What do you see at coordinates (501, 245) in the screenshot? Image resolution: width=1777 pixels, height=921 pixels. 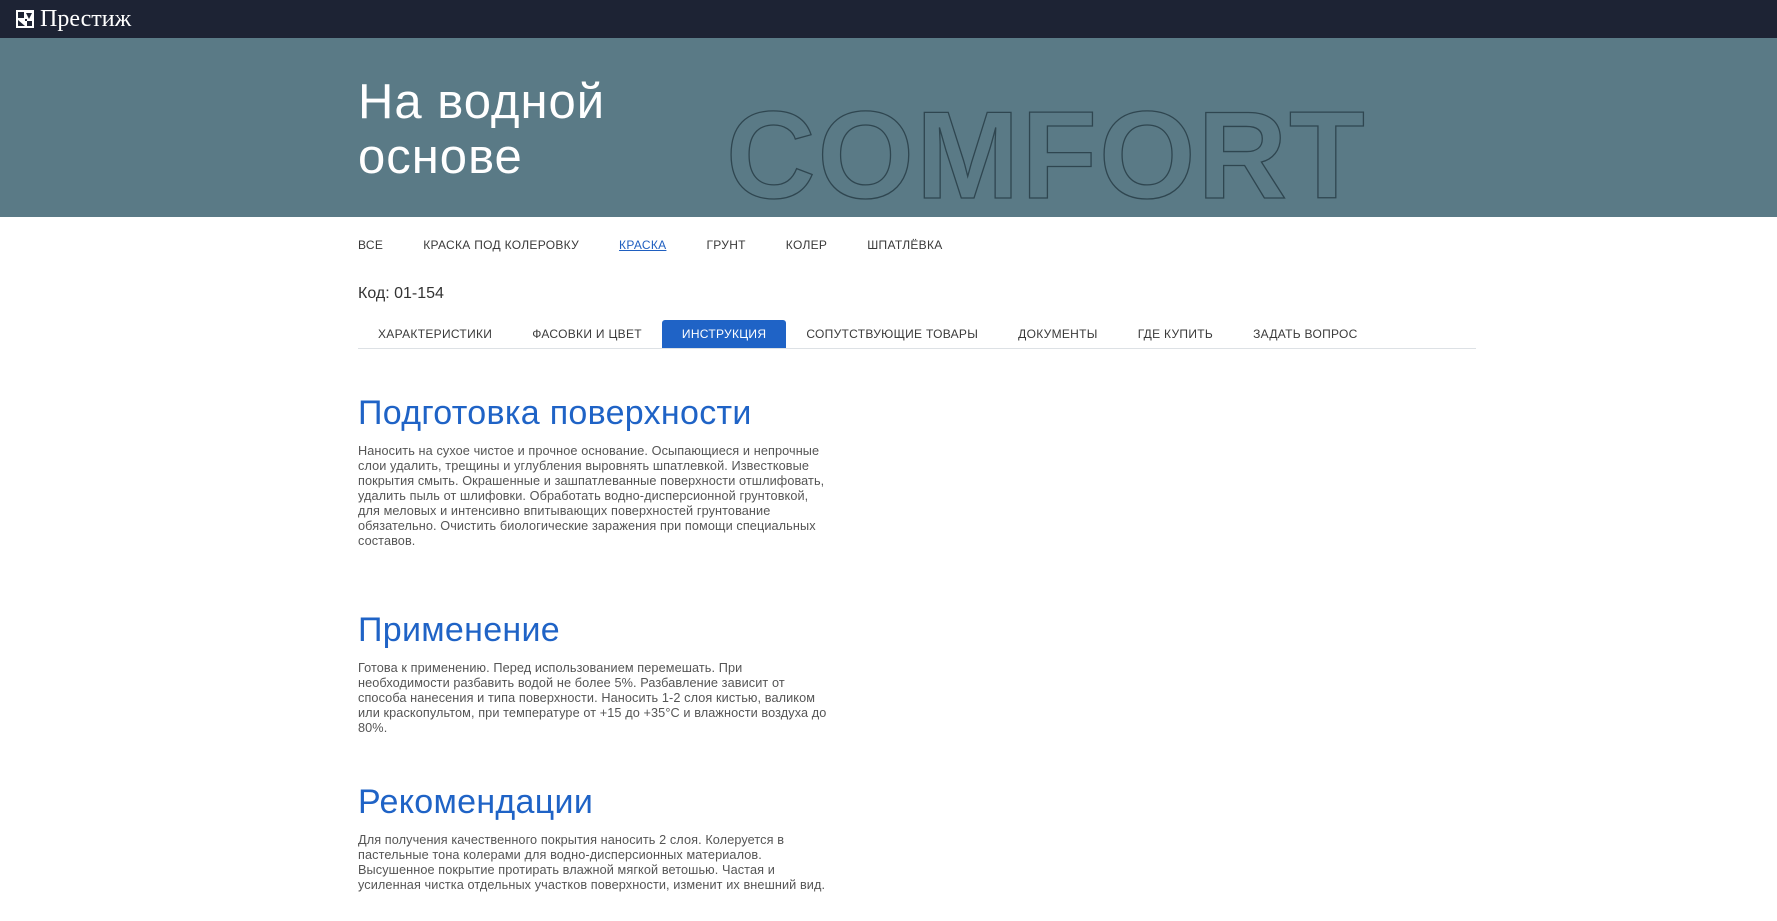 I see `category-tintable-paint: КРАСКА ПОД КОЛЕРОВКУ` at bounding box center [501, 245].